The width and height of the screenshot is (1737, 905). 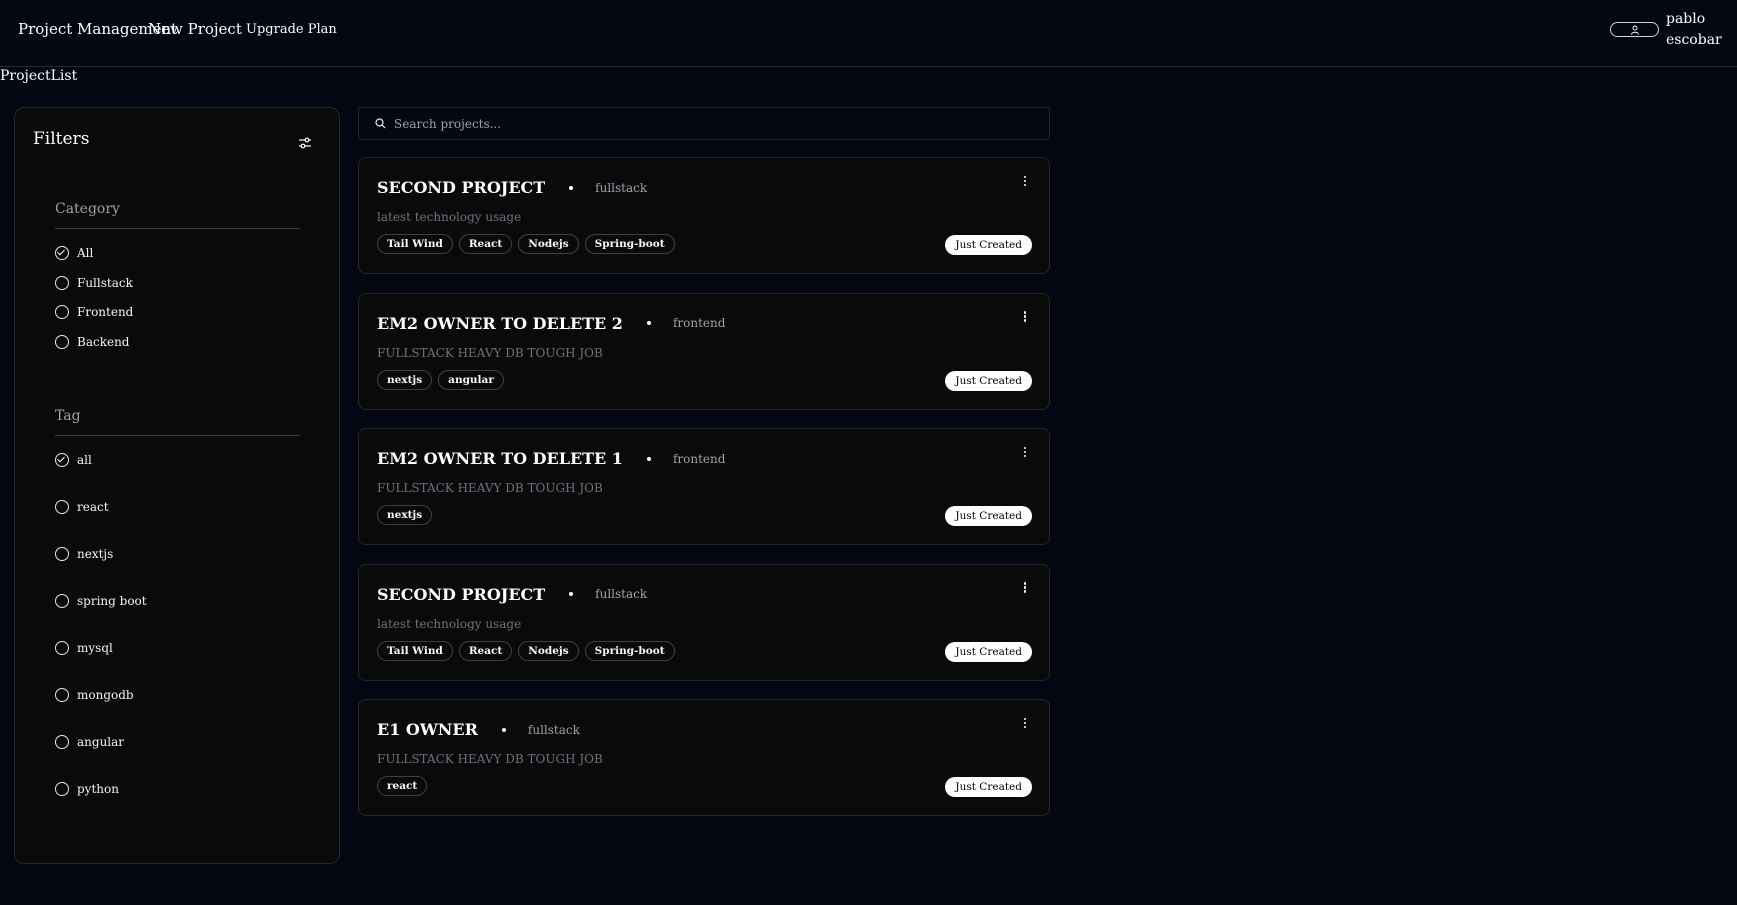 I want to click on project-category: frontend, so click(x=699, y=323).